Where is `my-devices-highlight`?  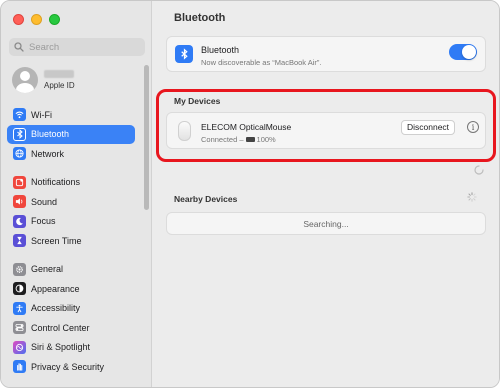 my-devices-highlight is located at coordinates (326, 125).